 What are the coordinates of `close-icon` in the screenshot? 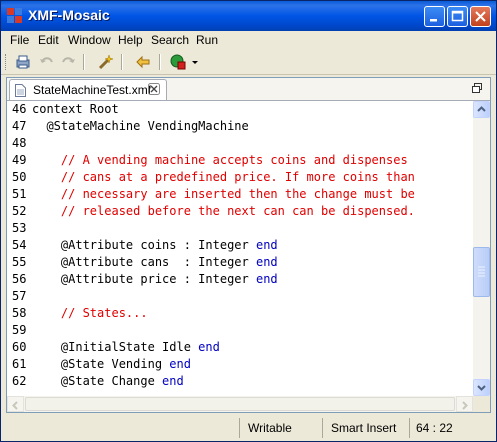 It's located at (480, 16).